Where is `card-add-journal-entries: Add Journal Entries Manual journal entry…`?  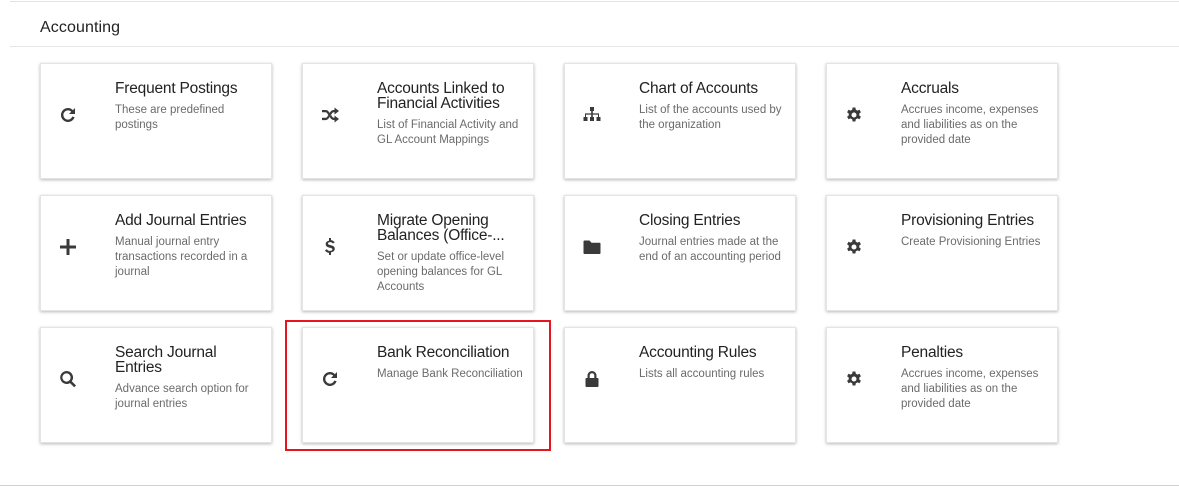 card-add-journal-entries: Add Journal Entries Manual journal entry… is located at coordinates (156, 253).